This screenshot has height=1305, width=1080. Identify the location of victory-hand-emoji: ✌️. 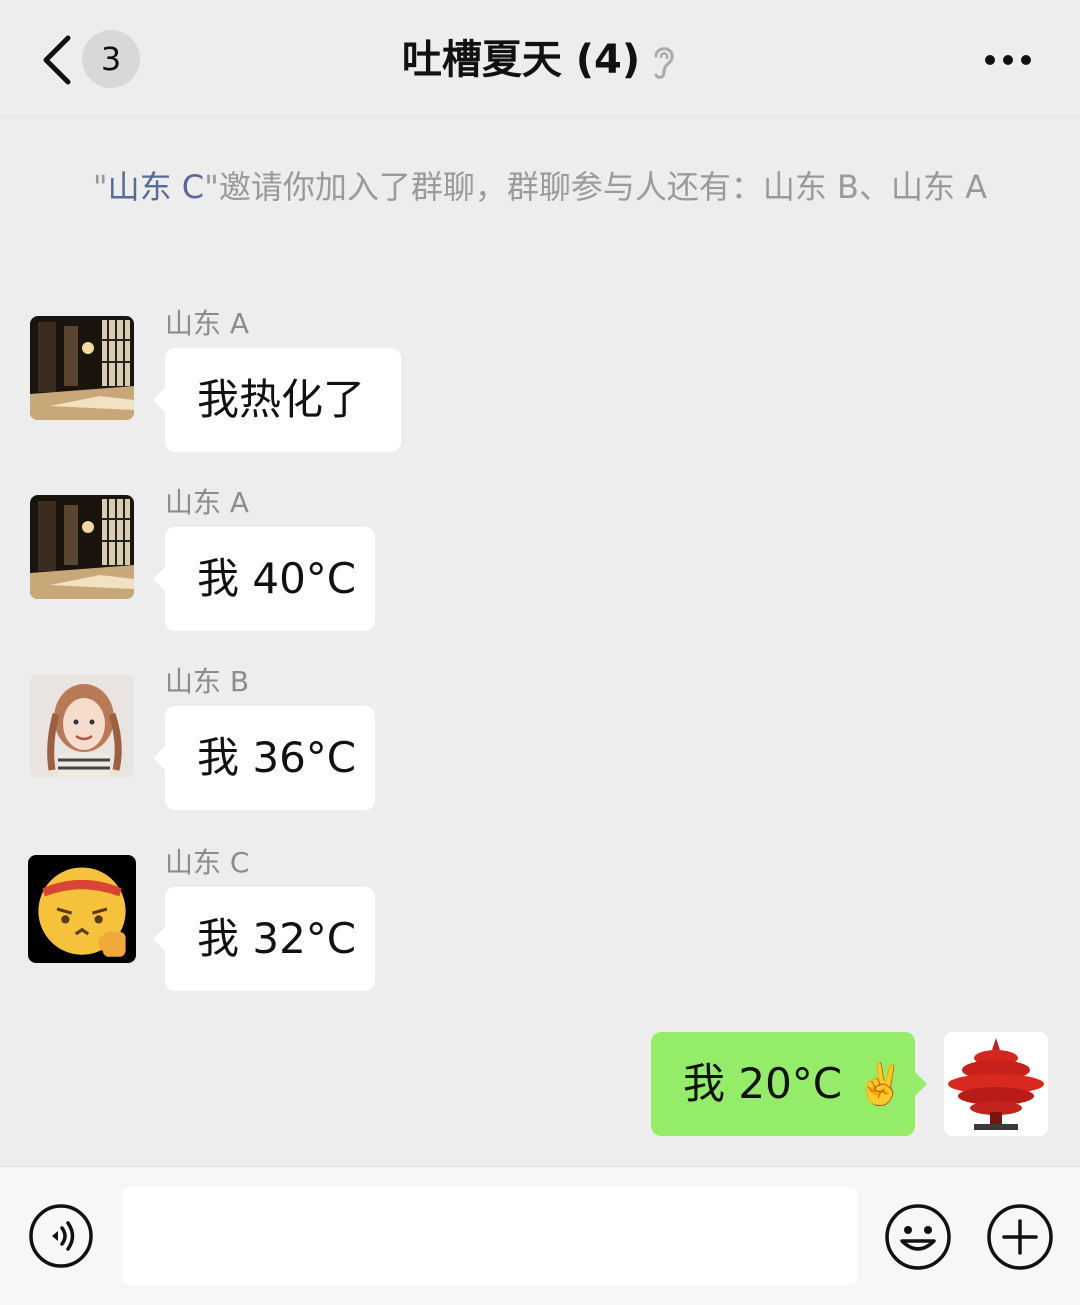
(880, 1085).